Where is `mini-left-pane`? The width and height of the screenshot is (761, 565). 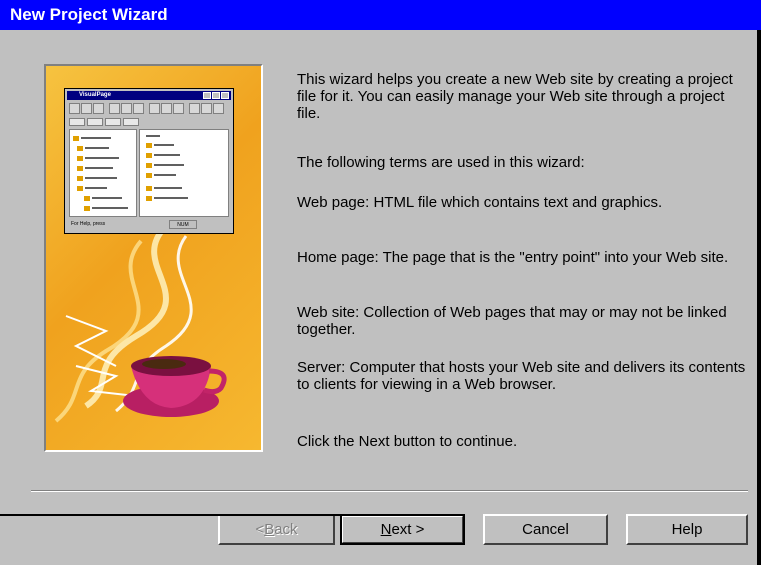
mini-left-pane is located at coordinates (103, 173).